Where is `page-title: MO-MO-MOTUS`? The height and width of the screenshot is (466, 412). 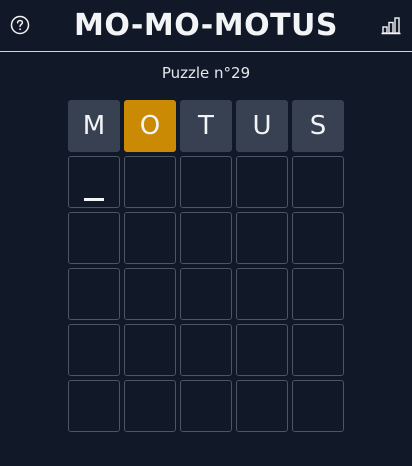 page-title: MO-MO-MOTUS is located at coordinates (205, 25).